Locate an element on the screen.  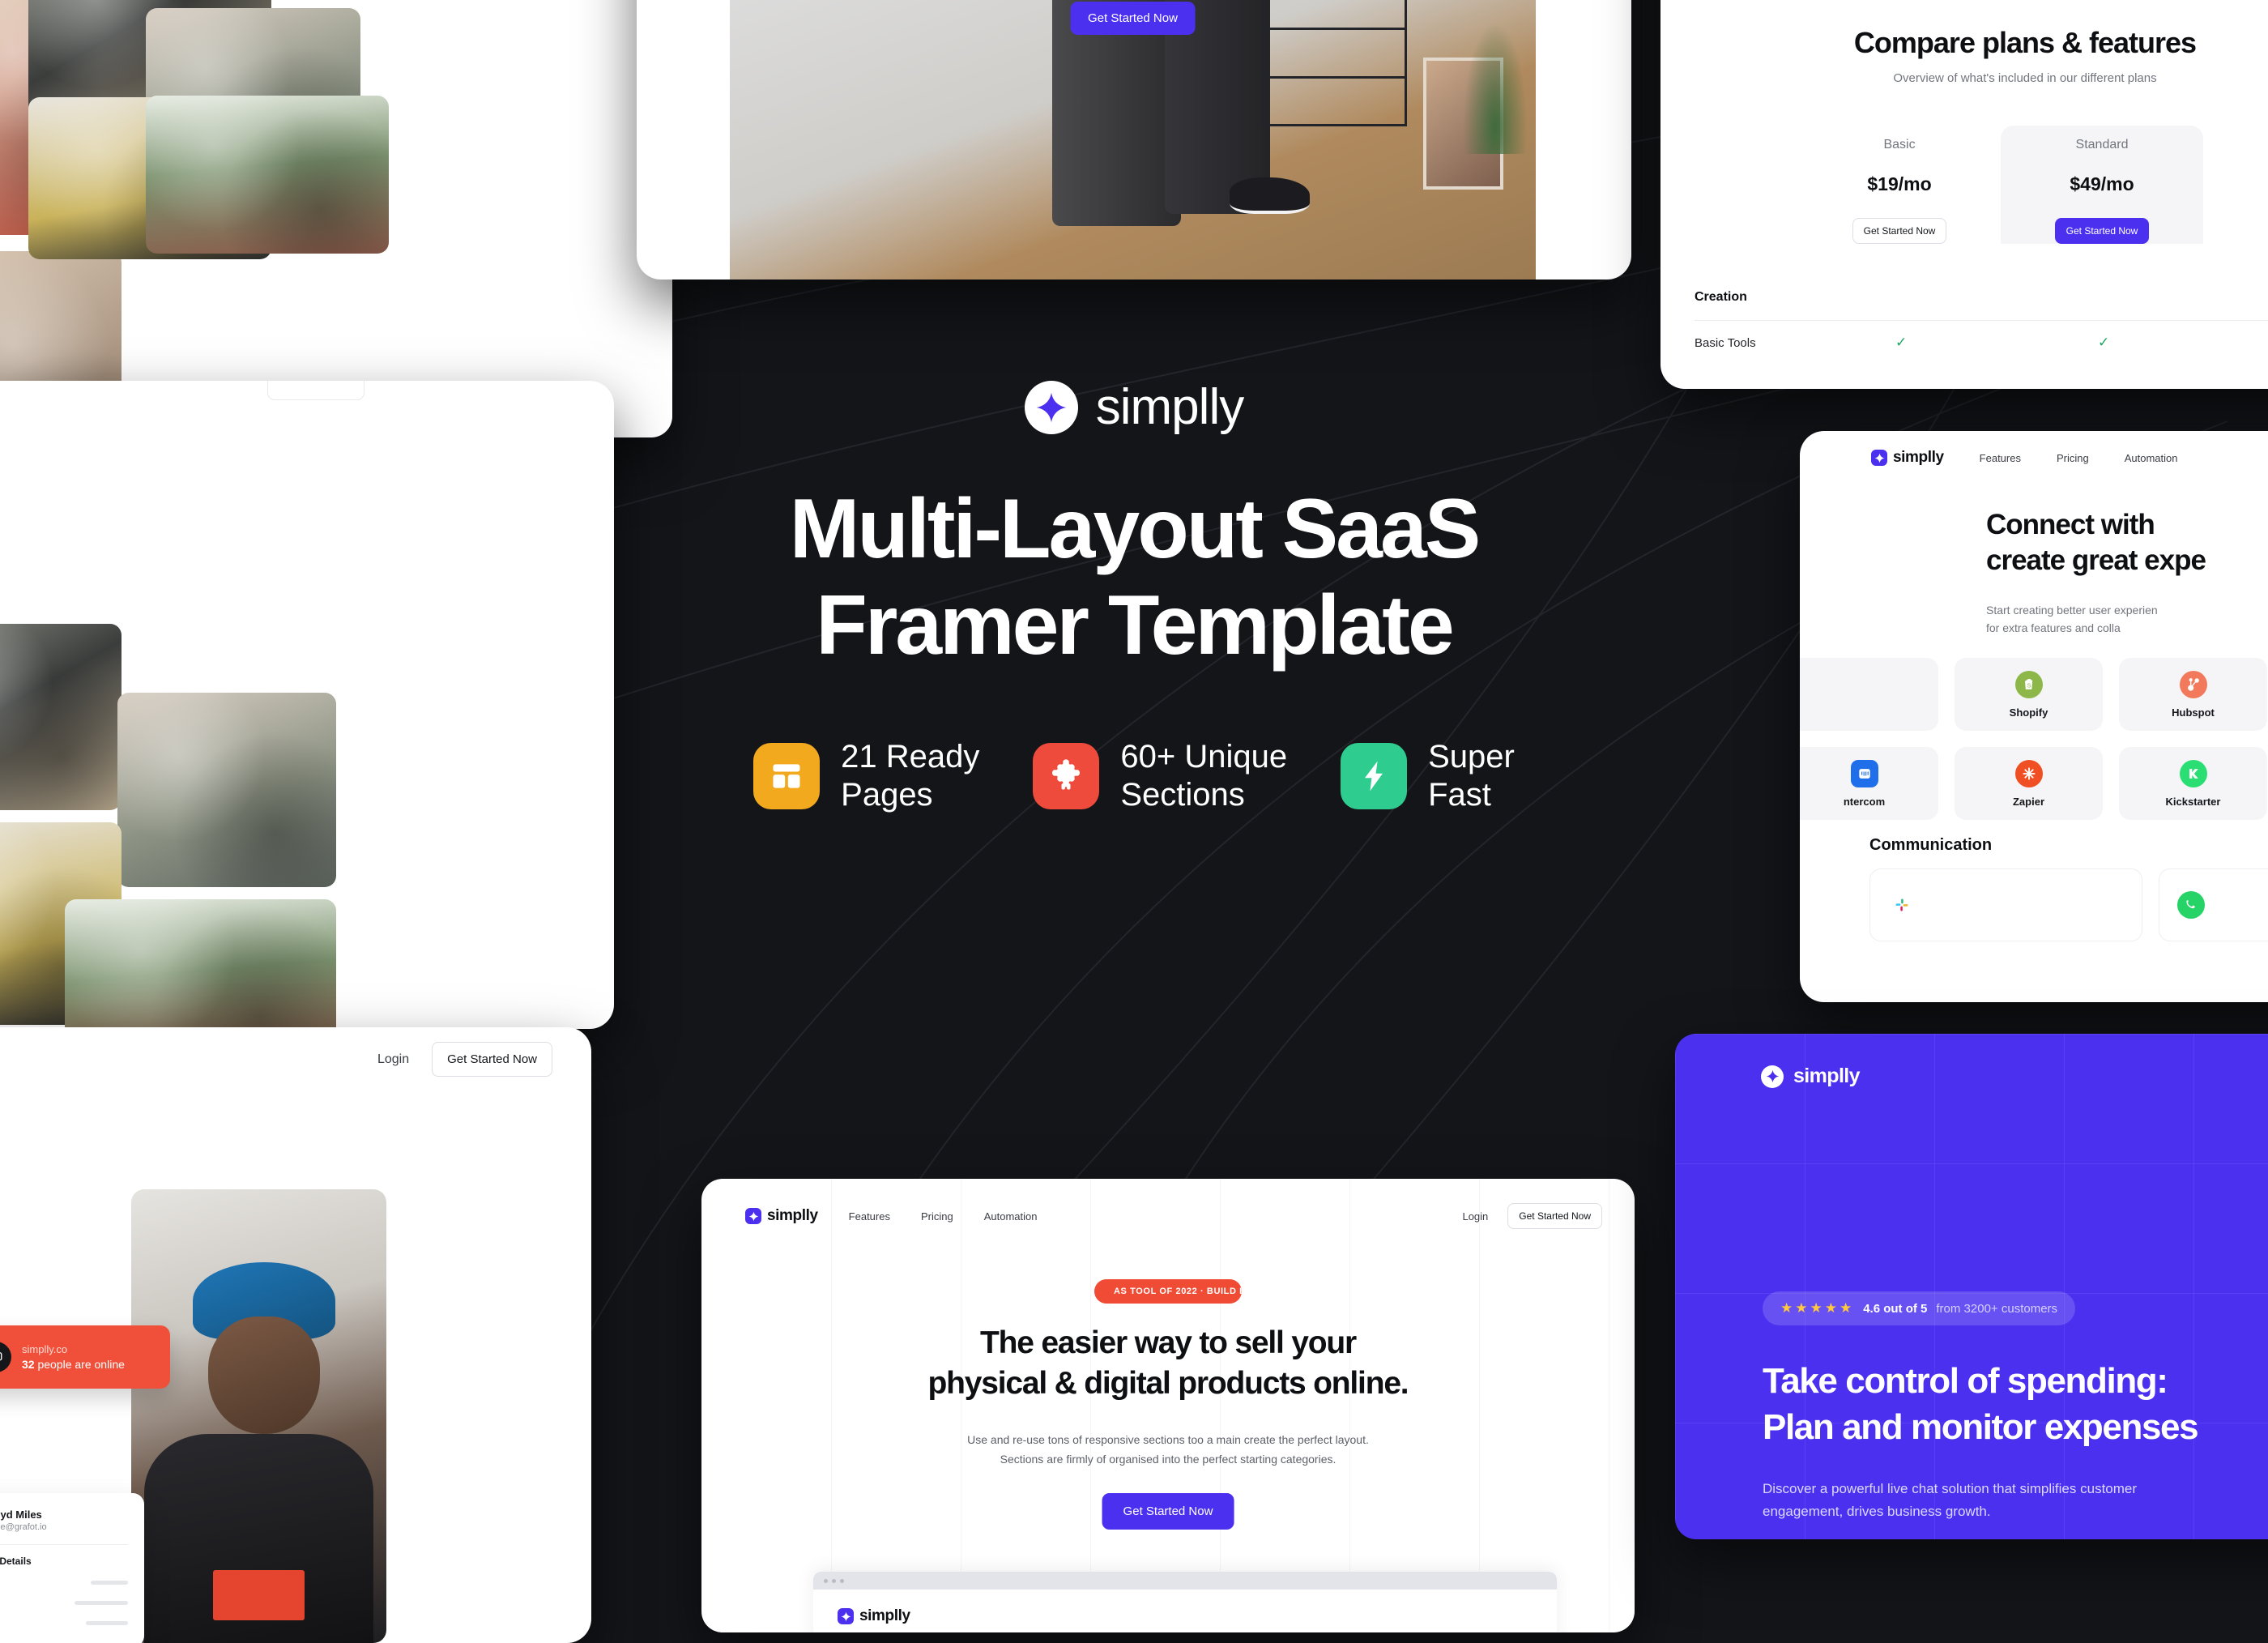
feature-ready-pages: 21 Ready Pages is located at coordinates (866, 776).